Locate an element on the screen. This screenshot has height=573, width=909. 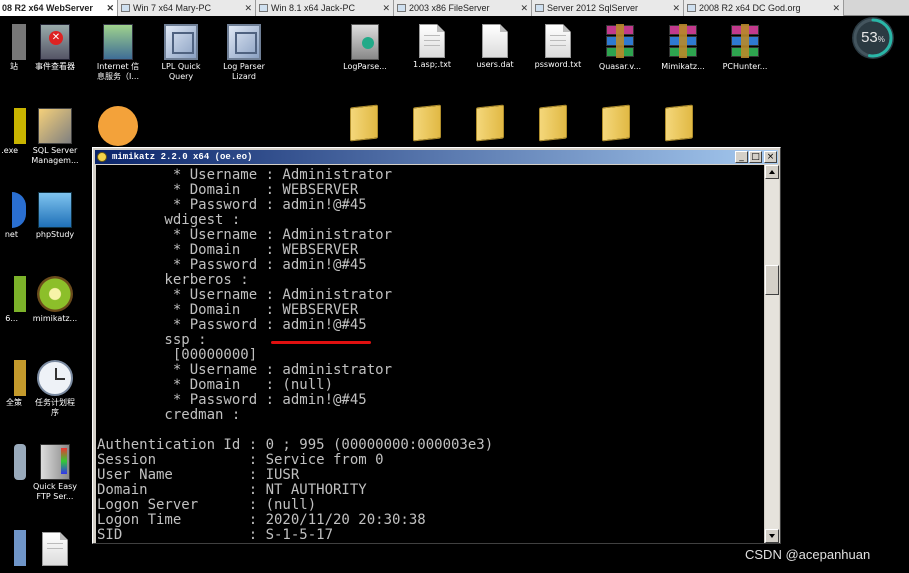
hippo-icon is located at coordinates (118, 126).